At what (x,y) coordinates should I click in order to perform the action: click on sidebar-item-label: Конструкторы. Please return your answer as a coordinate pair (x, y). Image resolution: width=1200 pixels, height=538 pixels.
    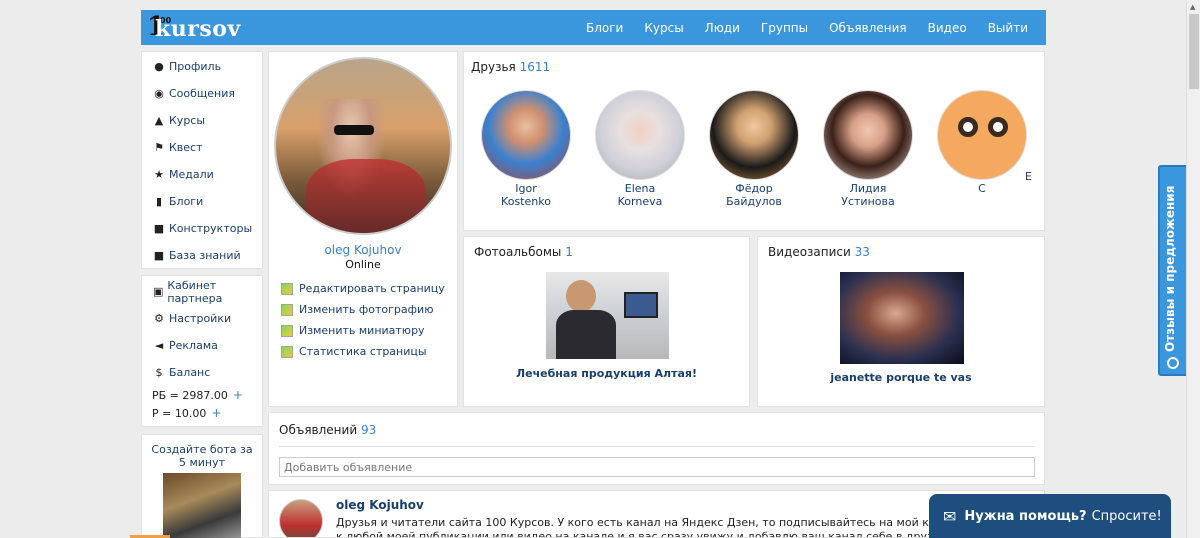
    Looking at the image, I should click on (211, 228).